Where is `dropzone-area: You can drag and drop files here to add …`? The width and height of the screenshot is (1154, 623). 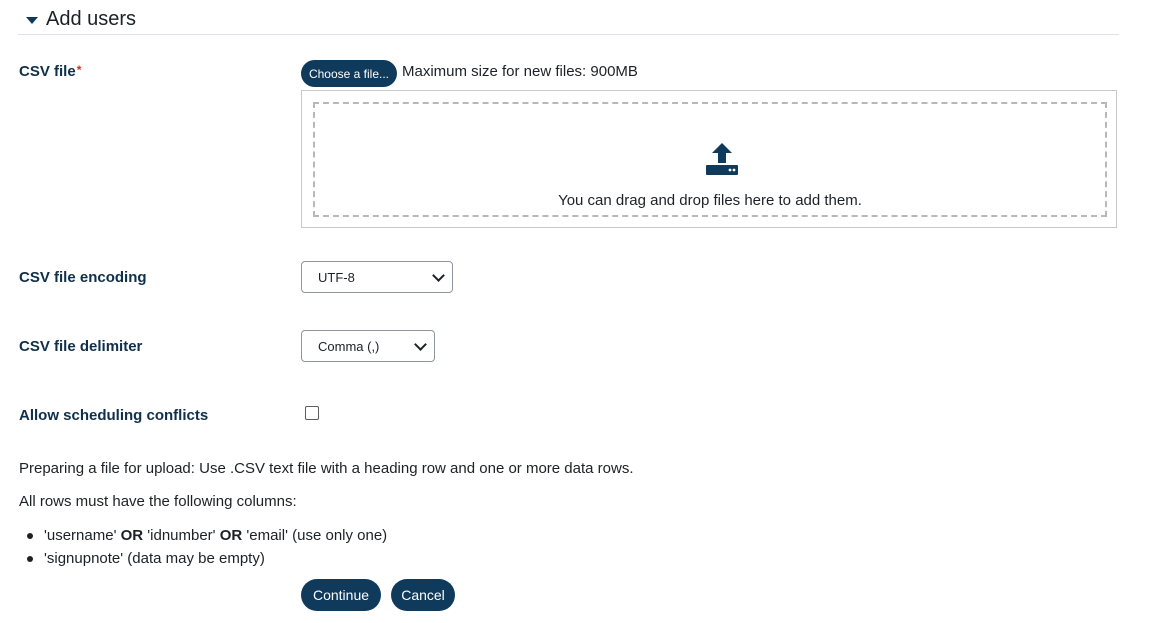 dropzone-area: You can drag and drop files here to add … is located at coordinates (710, 159).